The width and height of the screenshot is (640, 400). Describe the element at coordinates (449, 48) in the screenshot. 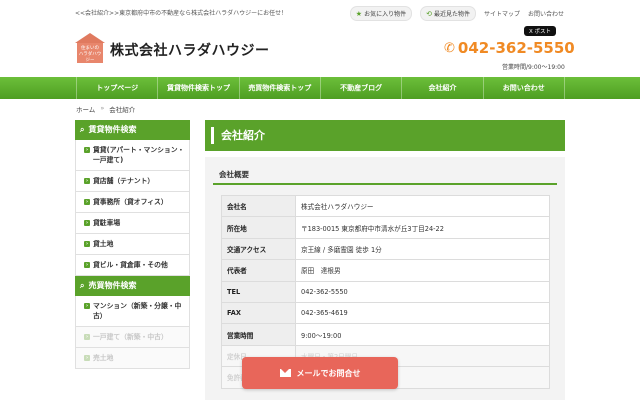

I see `phone-icon: ✆` at that location.